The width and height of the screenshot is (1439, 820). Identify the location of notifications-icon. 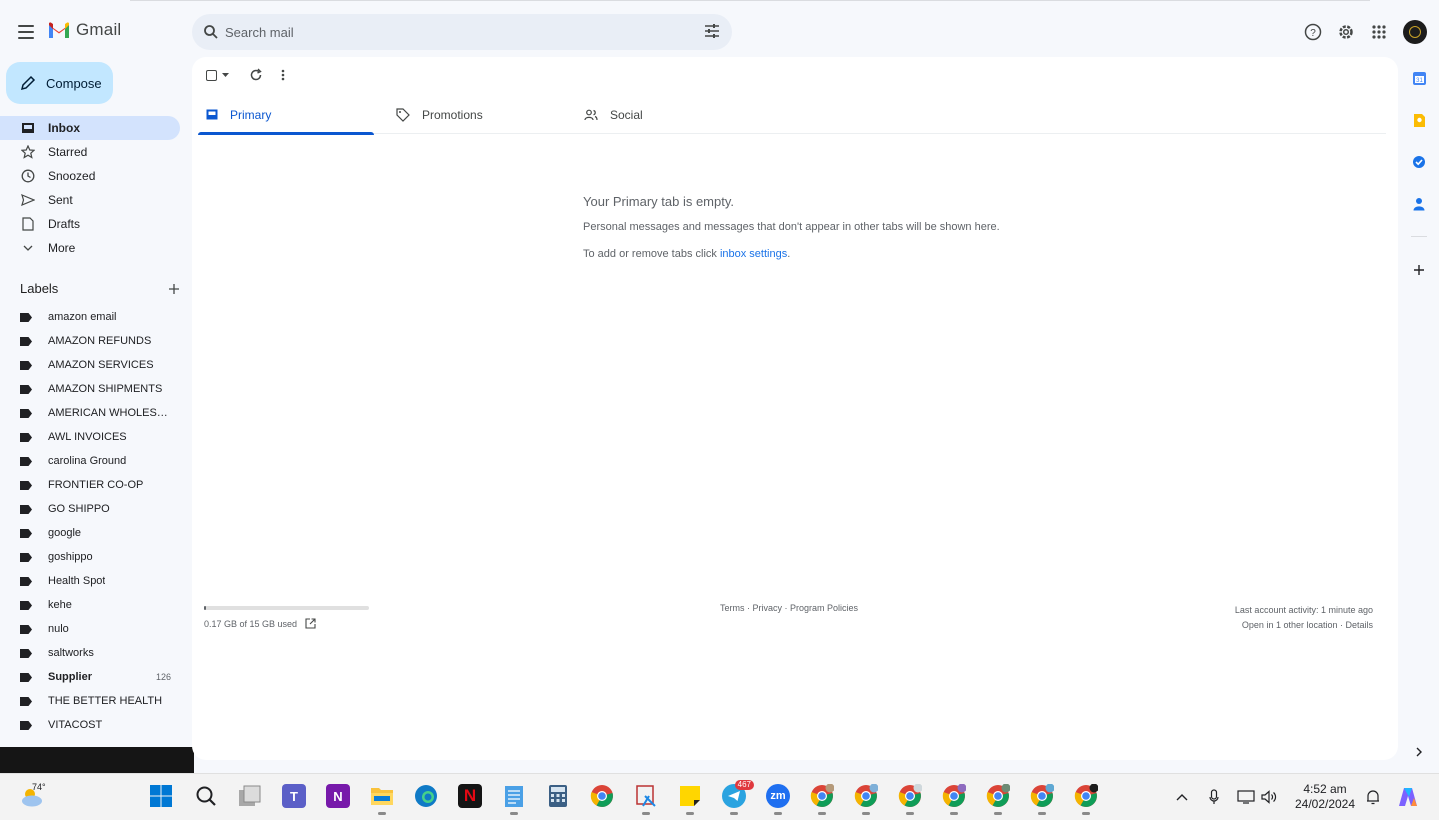
(1373, 797).